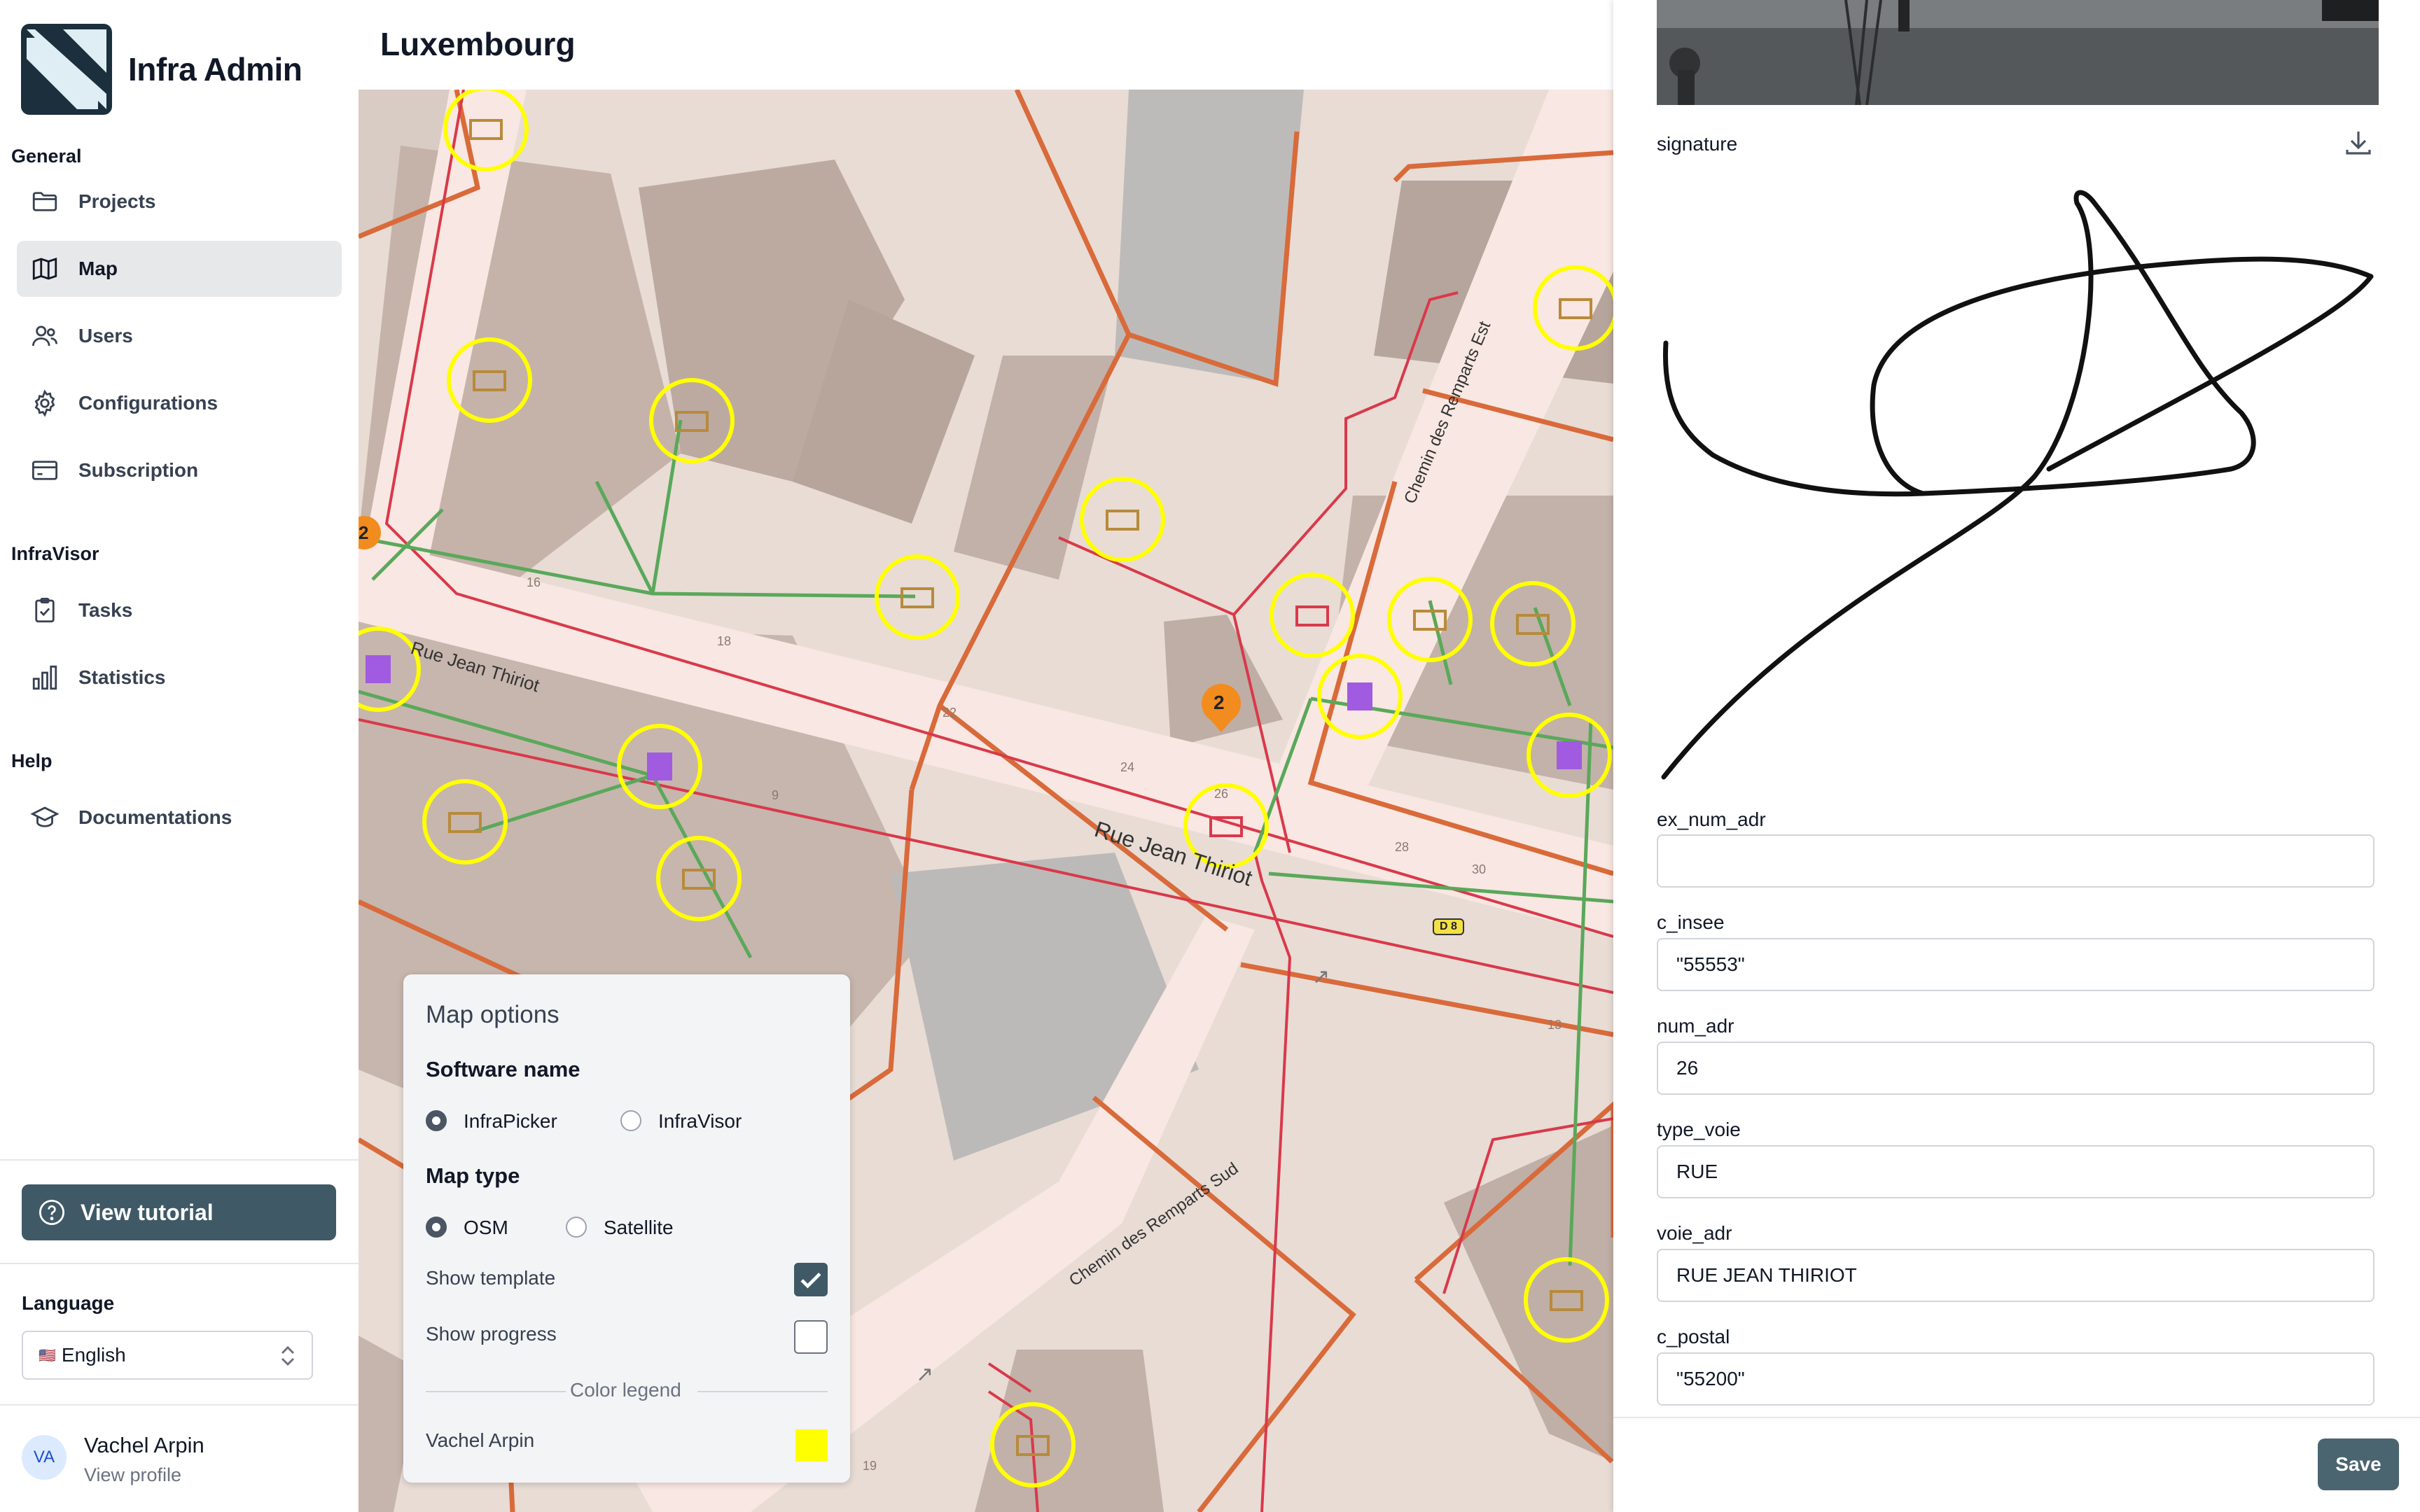 The width and height of the screenshot is (2420, 1512). I want to click on c-postal-field, so click(2015, 1379).